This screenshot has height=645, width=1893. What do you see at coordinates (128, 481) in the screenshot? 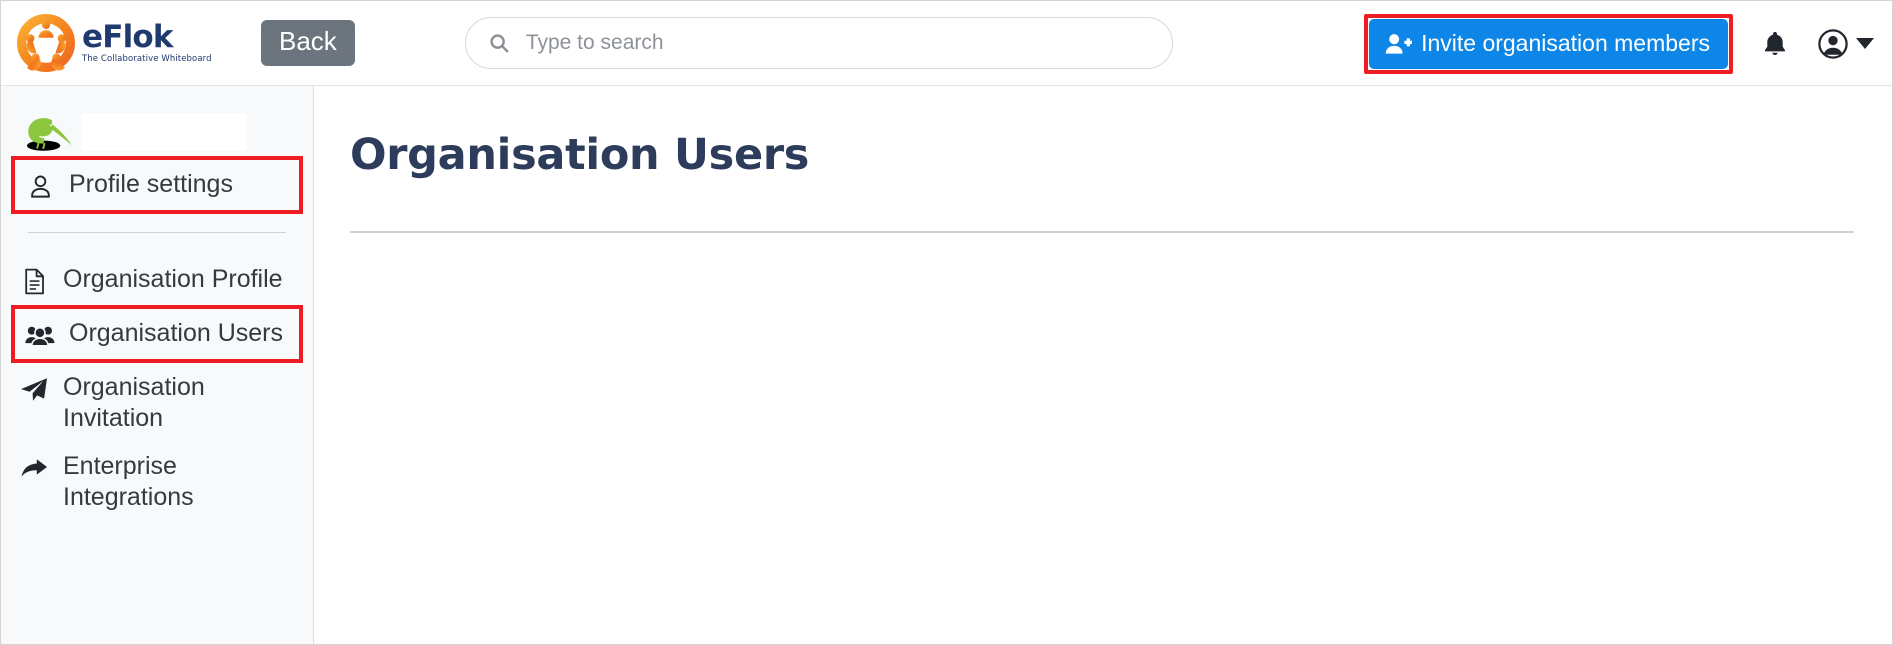
I see `sidebar-item-label: Enterprise Integrations` at bounding box center [128, 481].